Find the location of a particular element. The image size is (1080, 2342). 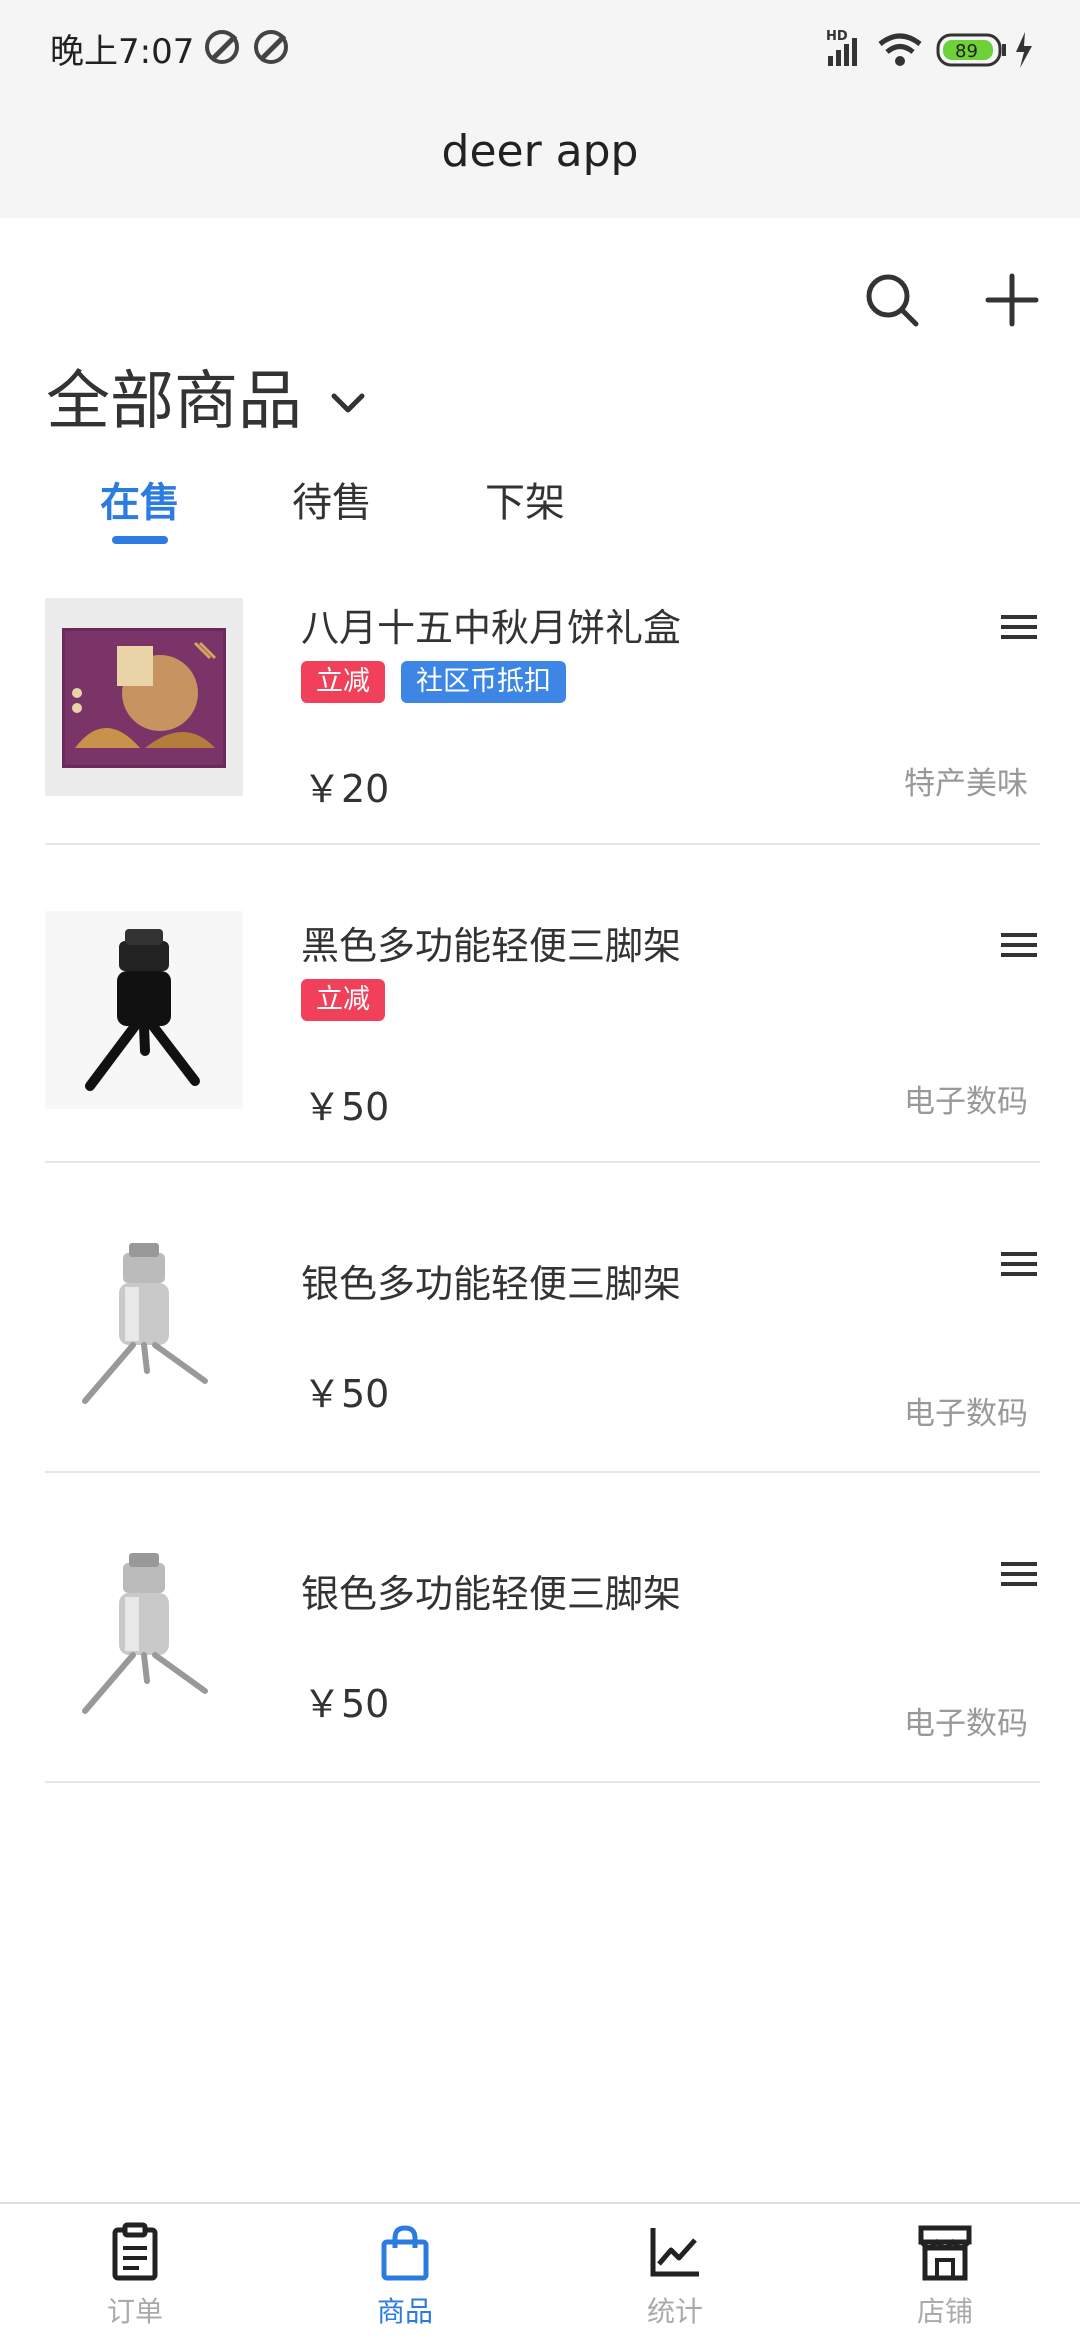

nav-label-products: 商品 is located at coordinates (404, 2311).